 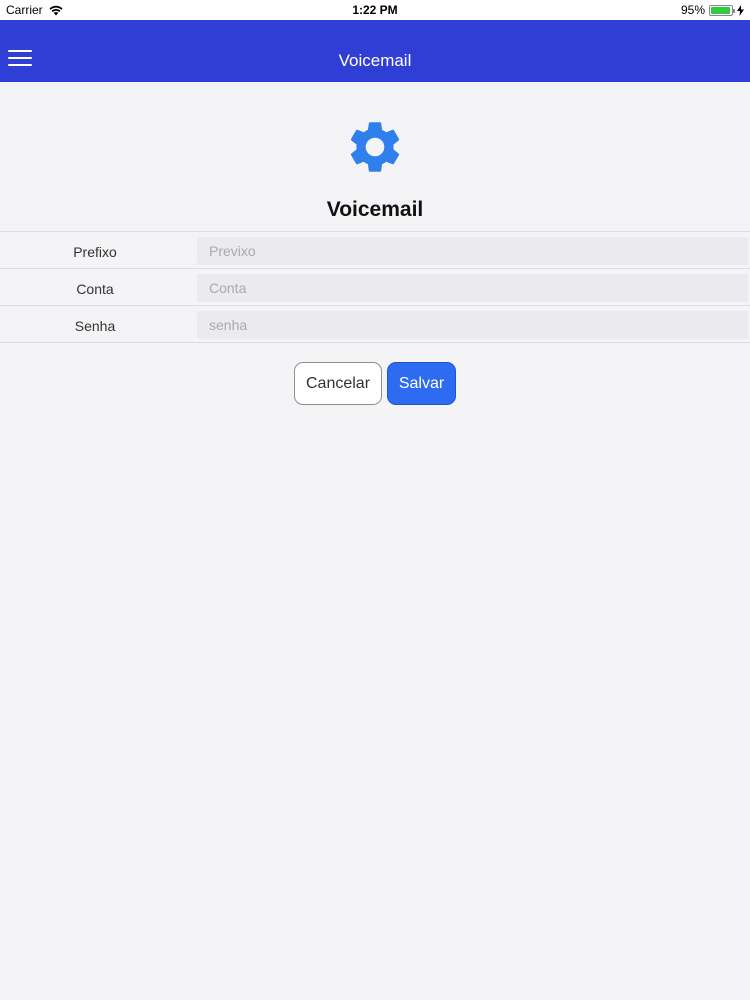 I want to click on battery-level, so click(x=720, y=10).